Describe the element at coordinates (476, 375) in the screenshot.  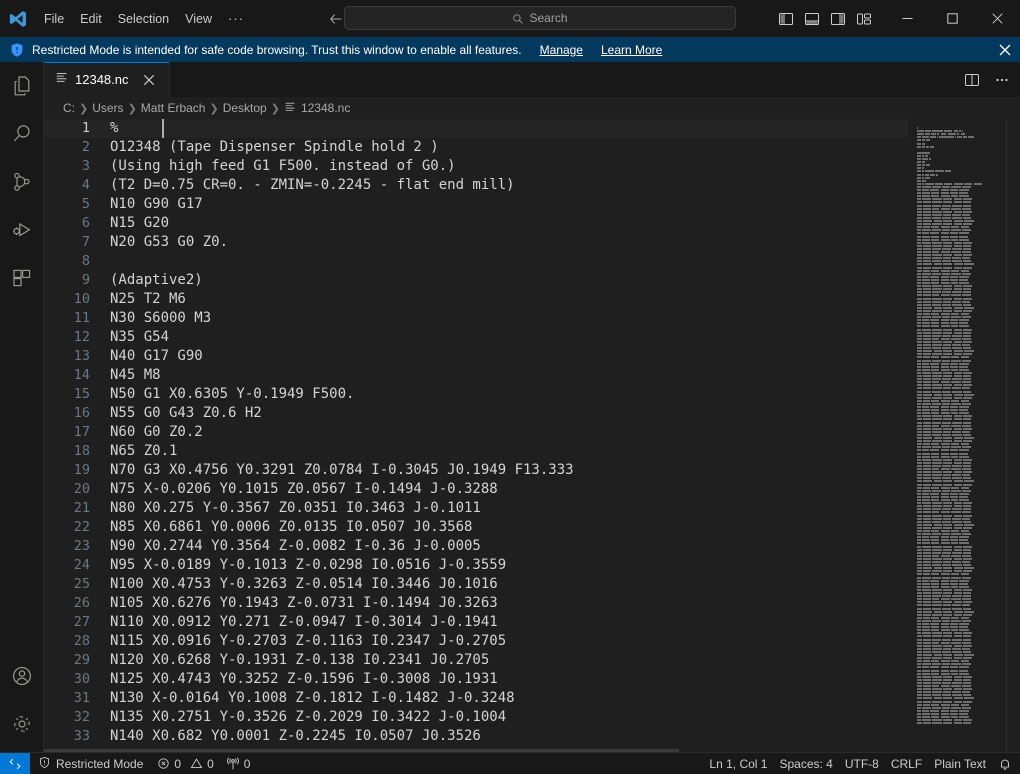
I see `code-line: 14 N45 M8` at that location.